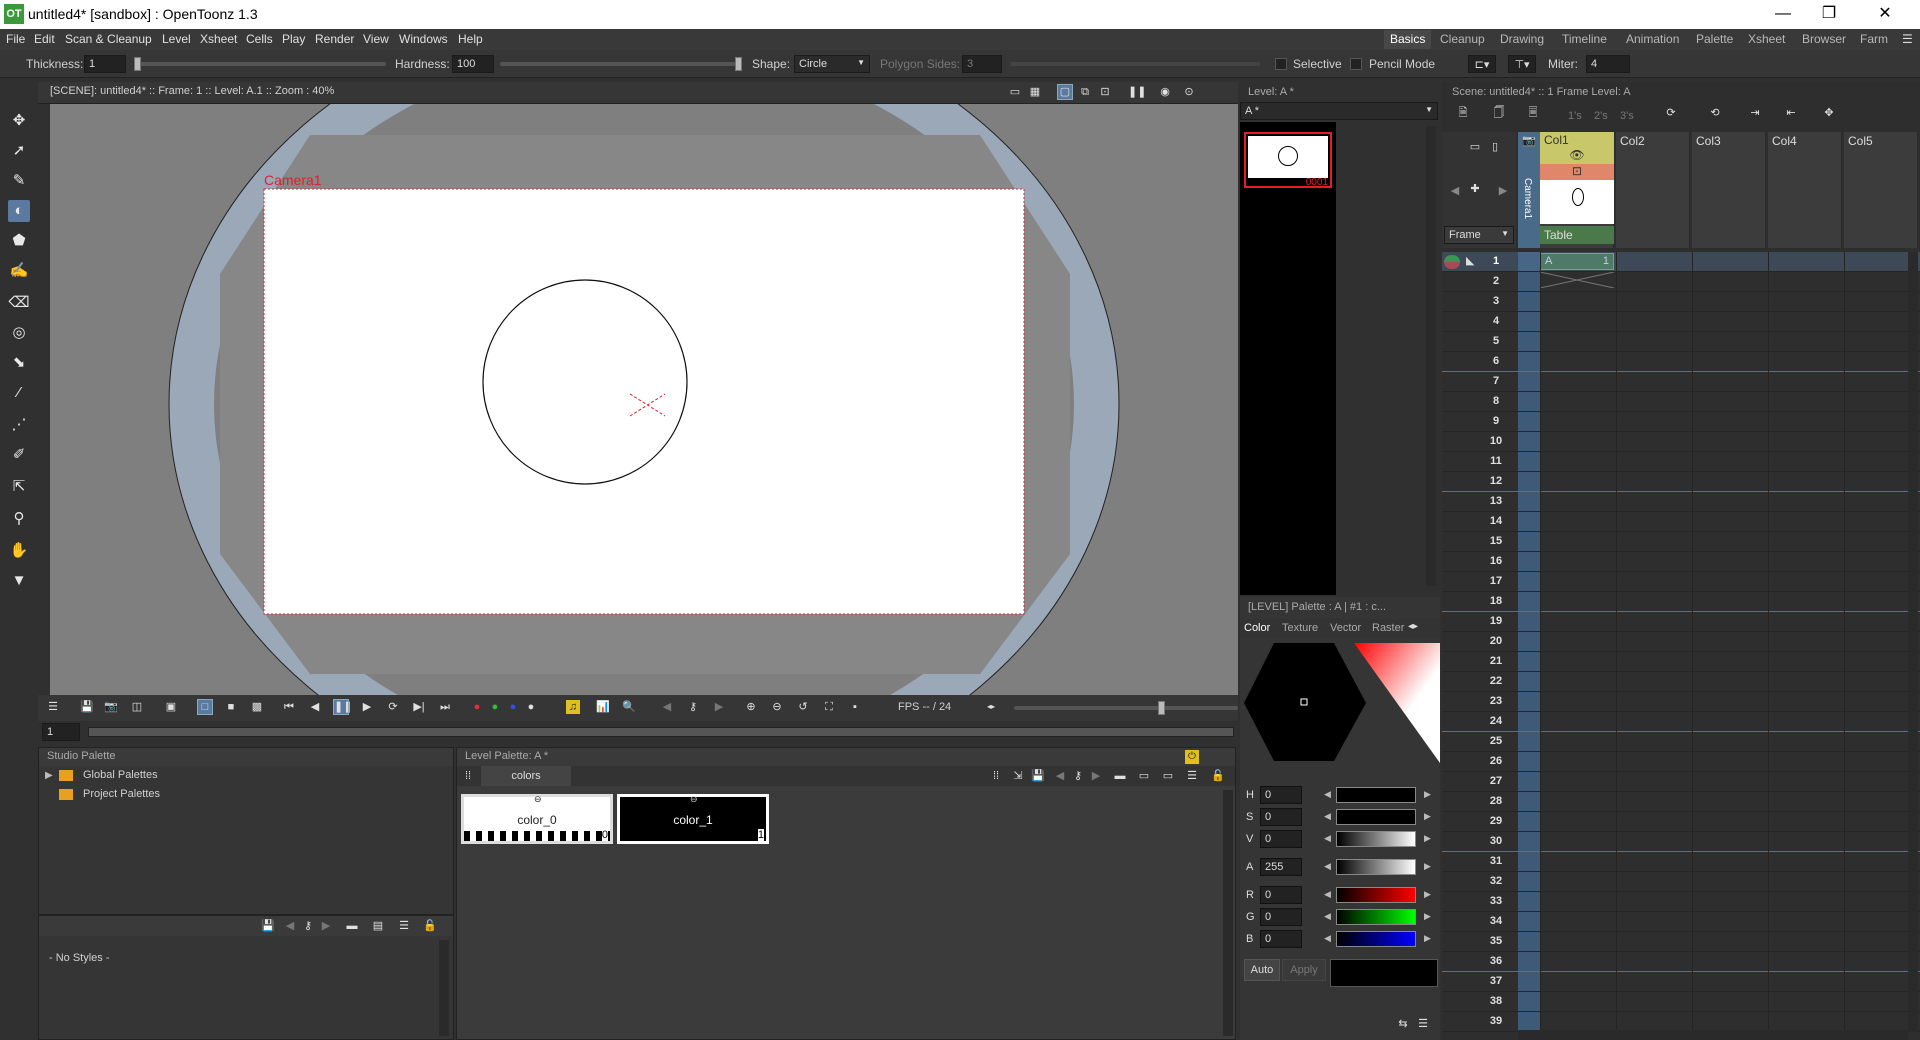 The image size is (1920, 1040). I want to click on frame-zoom-icon: ▯, so click(1495, 147).